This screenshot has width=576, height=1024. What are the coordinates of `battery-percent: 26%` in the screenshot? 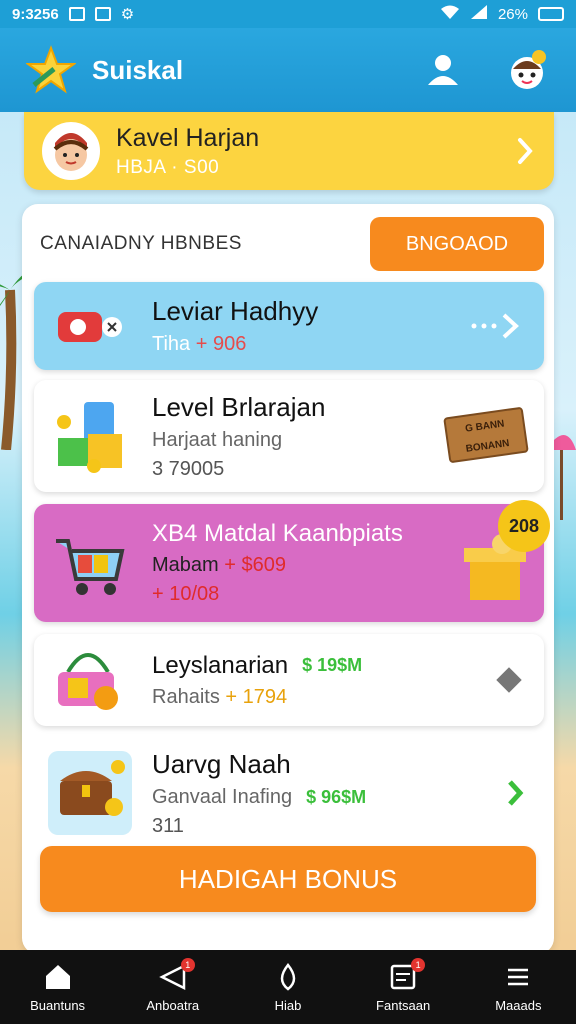 It's located at (512, 14).